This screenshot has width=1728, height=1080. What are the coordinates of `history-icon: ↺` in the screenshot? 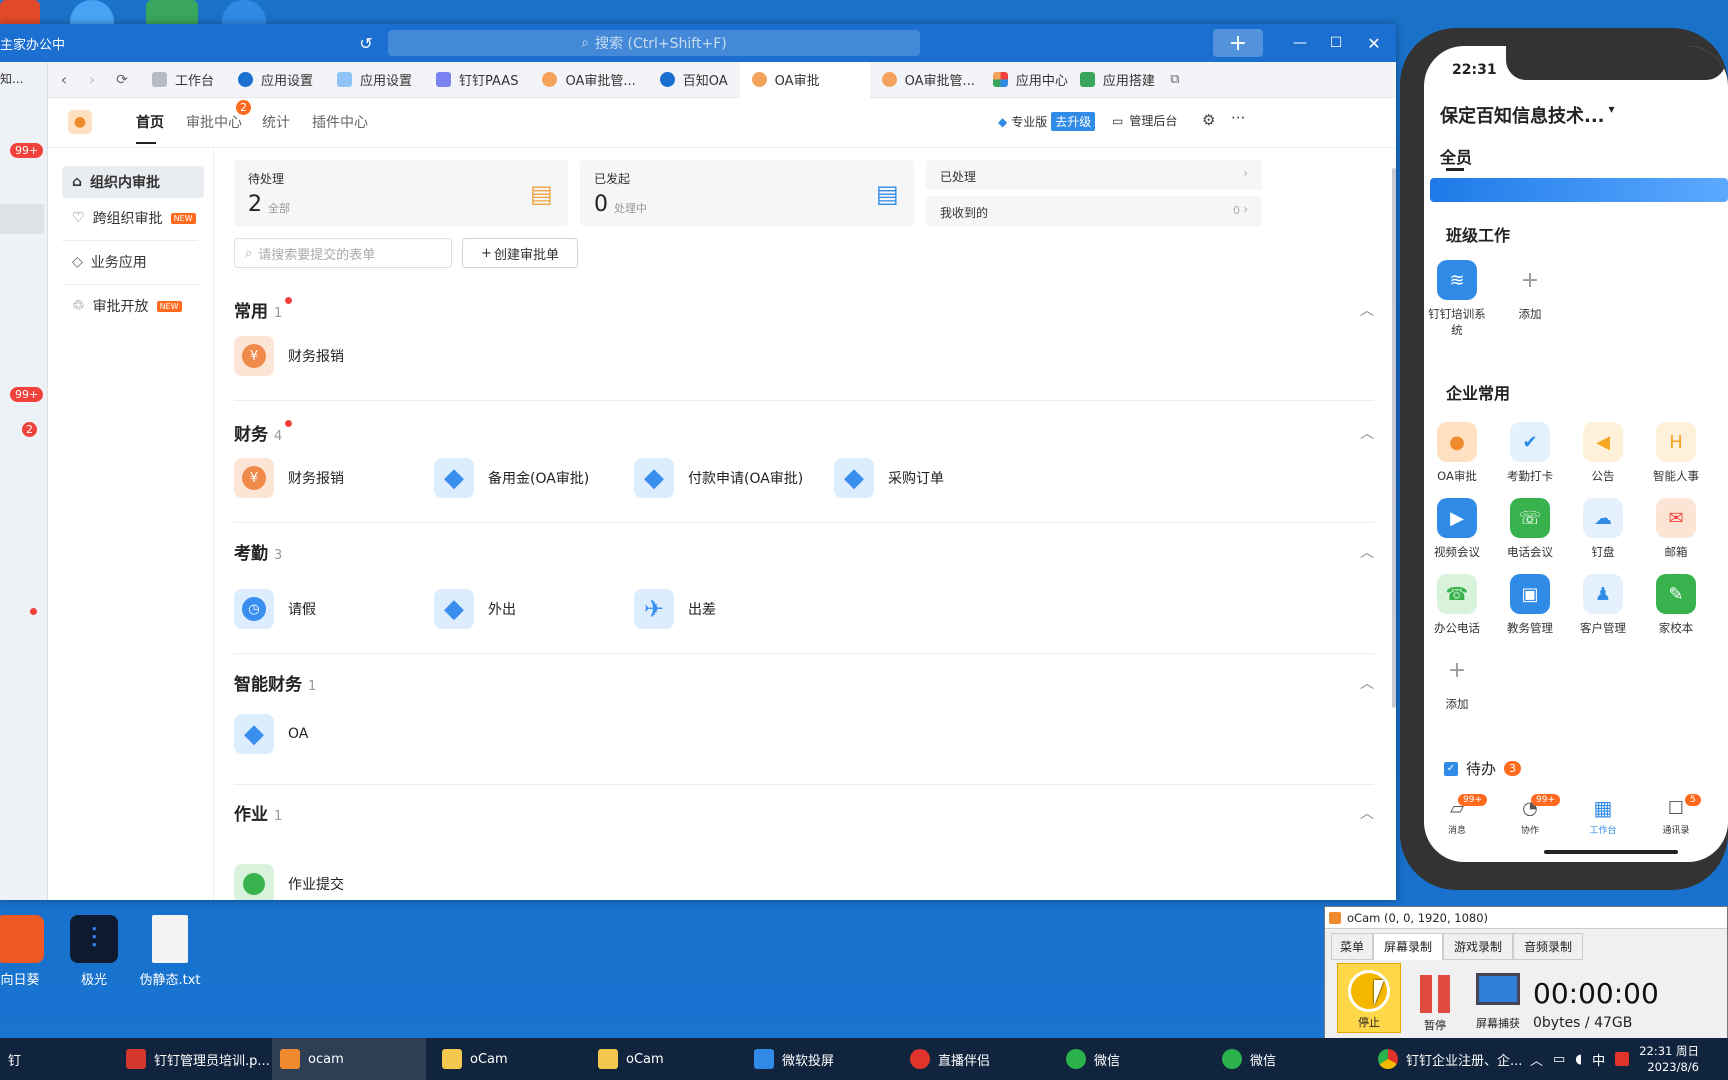 It's located at (366, 43).